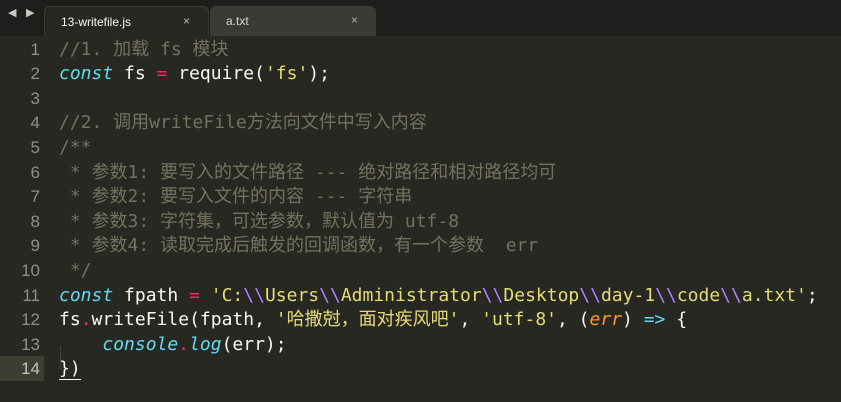 Image resolution: width=841 pixels, height=402 pixels. Describe the element at coordinates (420, 270) in the screenshot. I see `code-line: 10 */` at that location.